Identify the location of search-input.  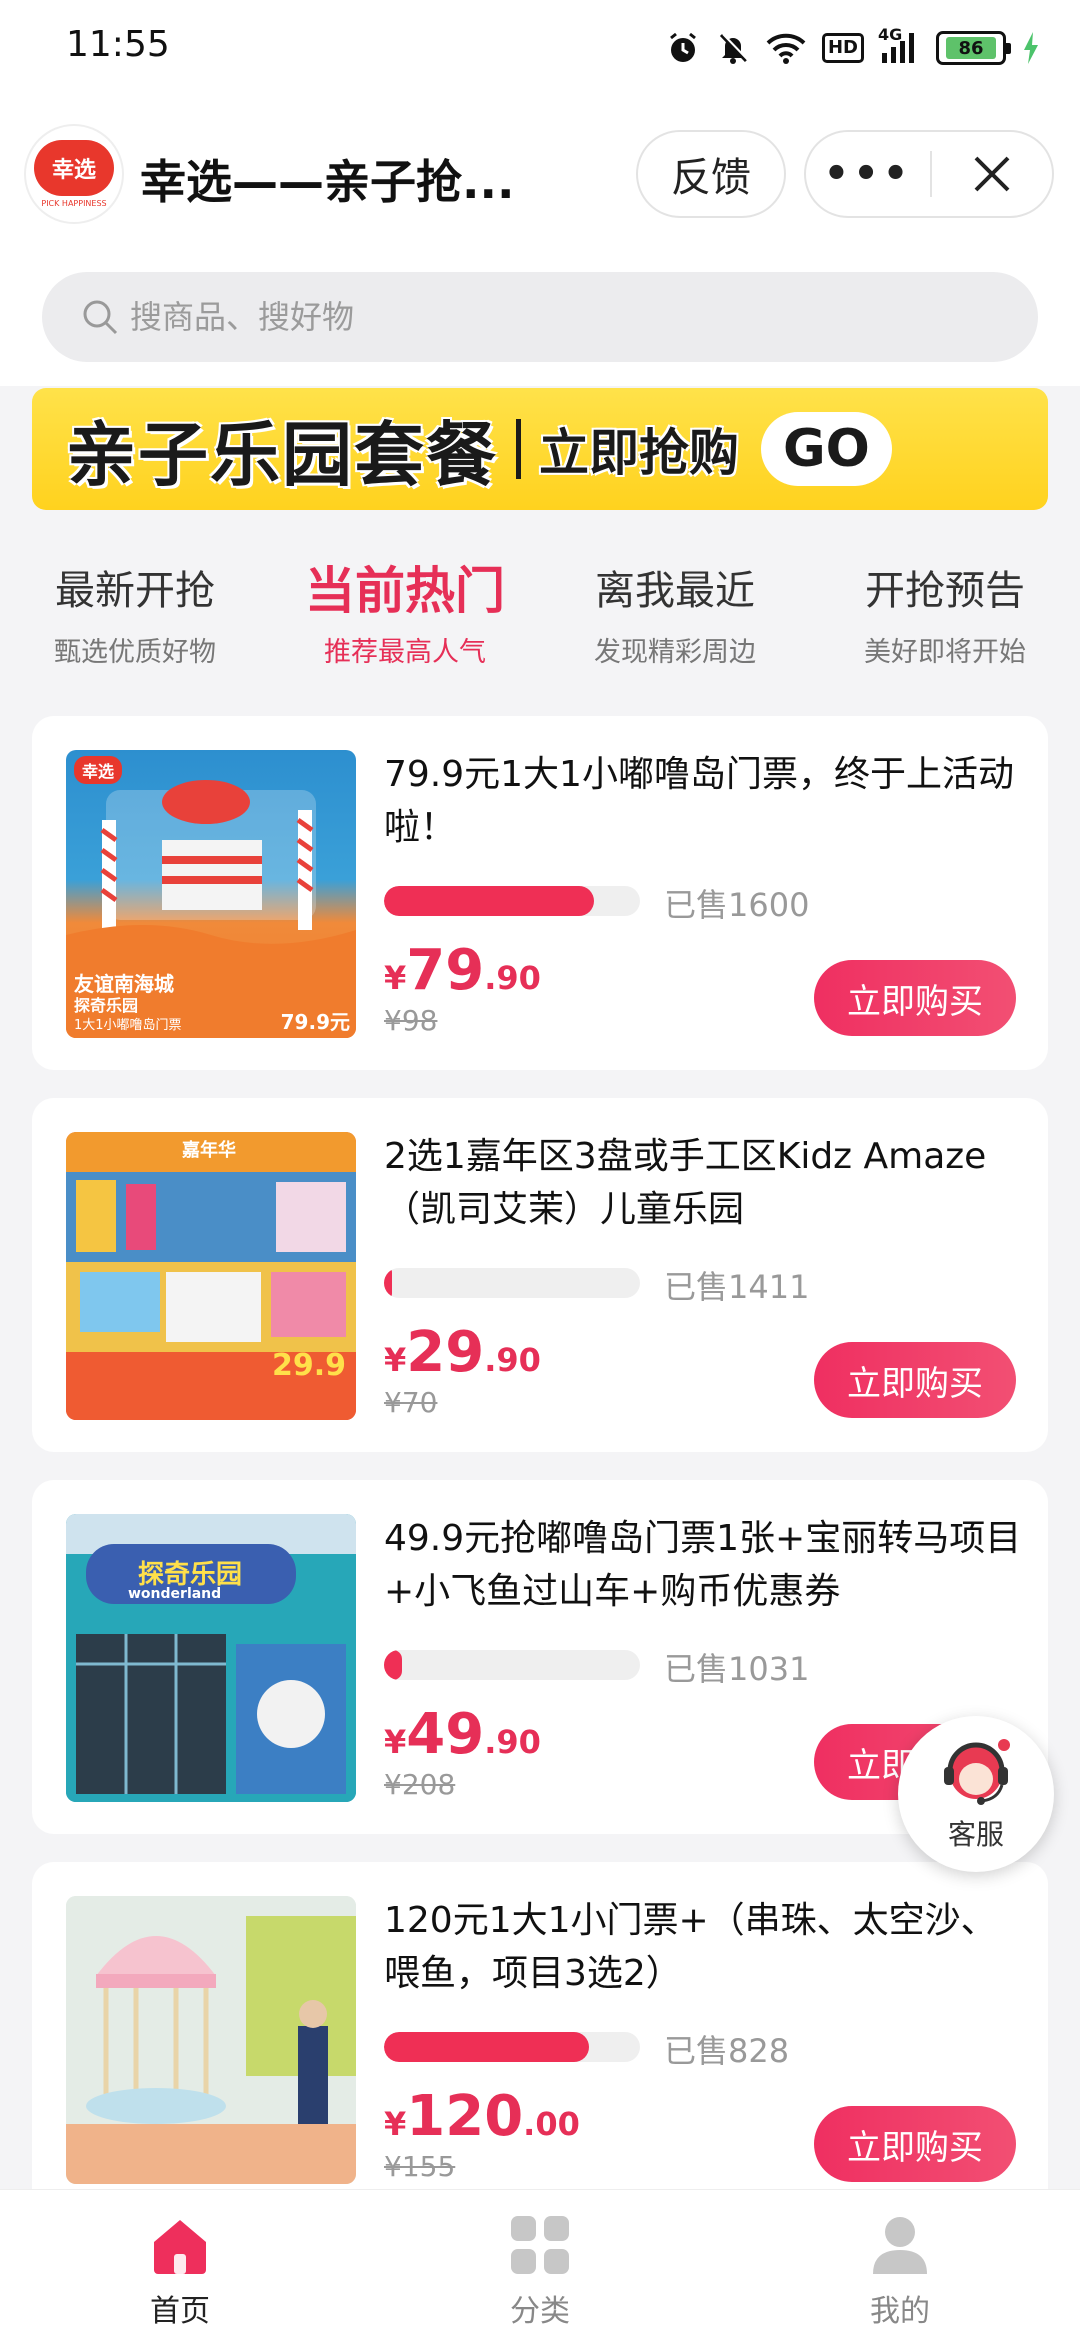
(480, 317).